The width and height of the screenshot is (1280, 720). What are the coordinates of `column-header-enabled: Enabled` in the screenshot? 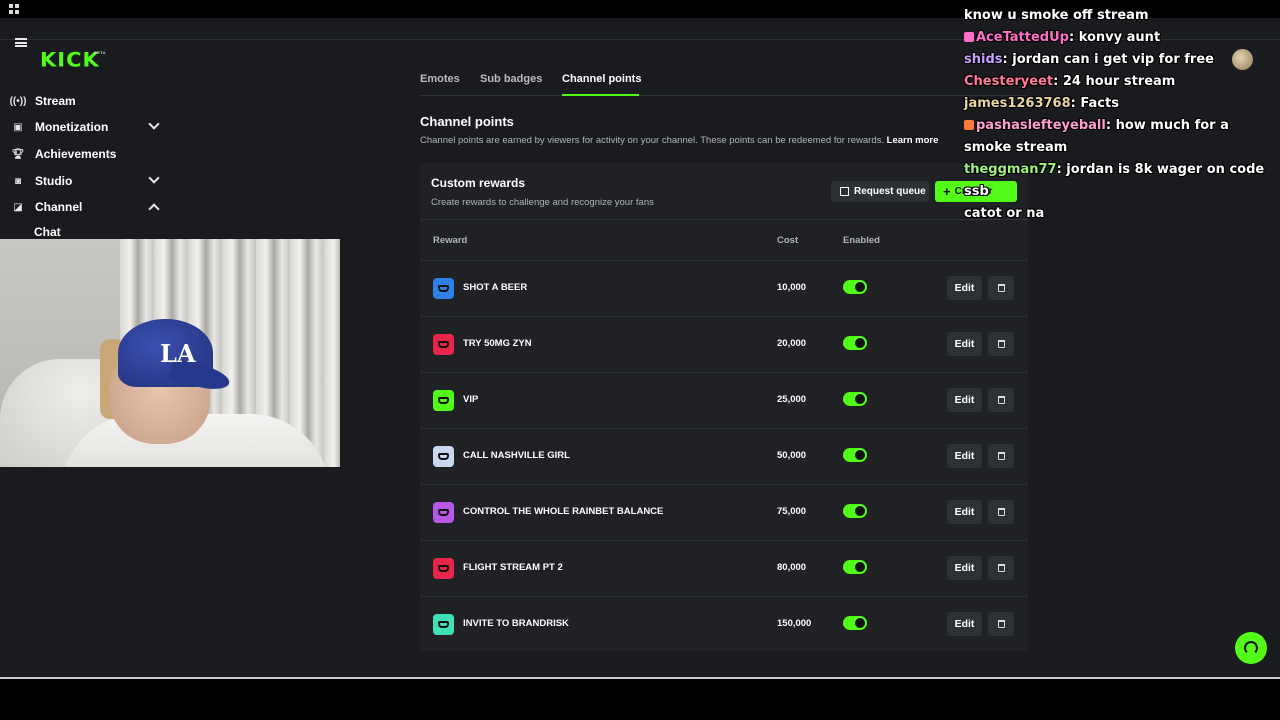 It's located at (861, 240).